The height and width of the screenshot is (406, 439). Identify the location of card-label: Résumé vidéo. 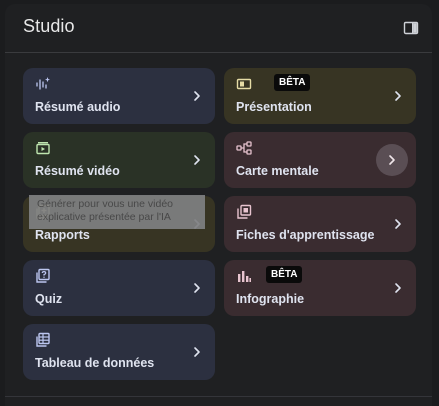
(77, 171).